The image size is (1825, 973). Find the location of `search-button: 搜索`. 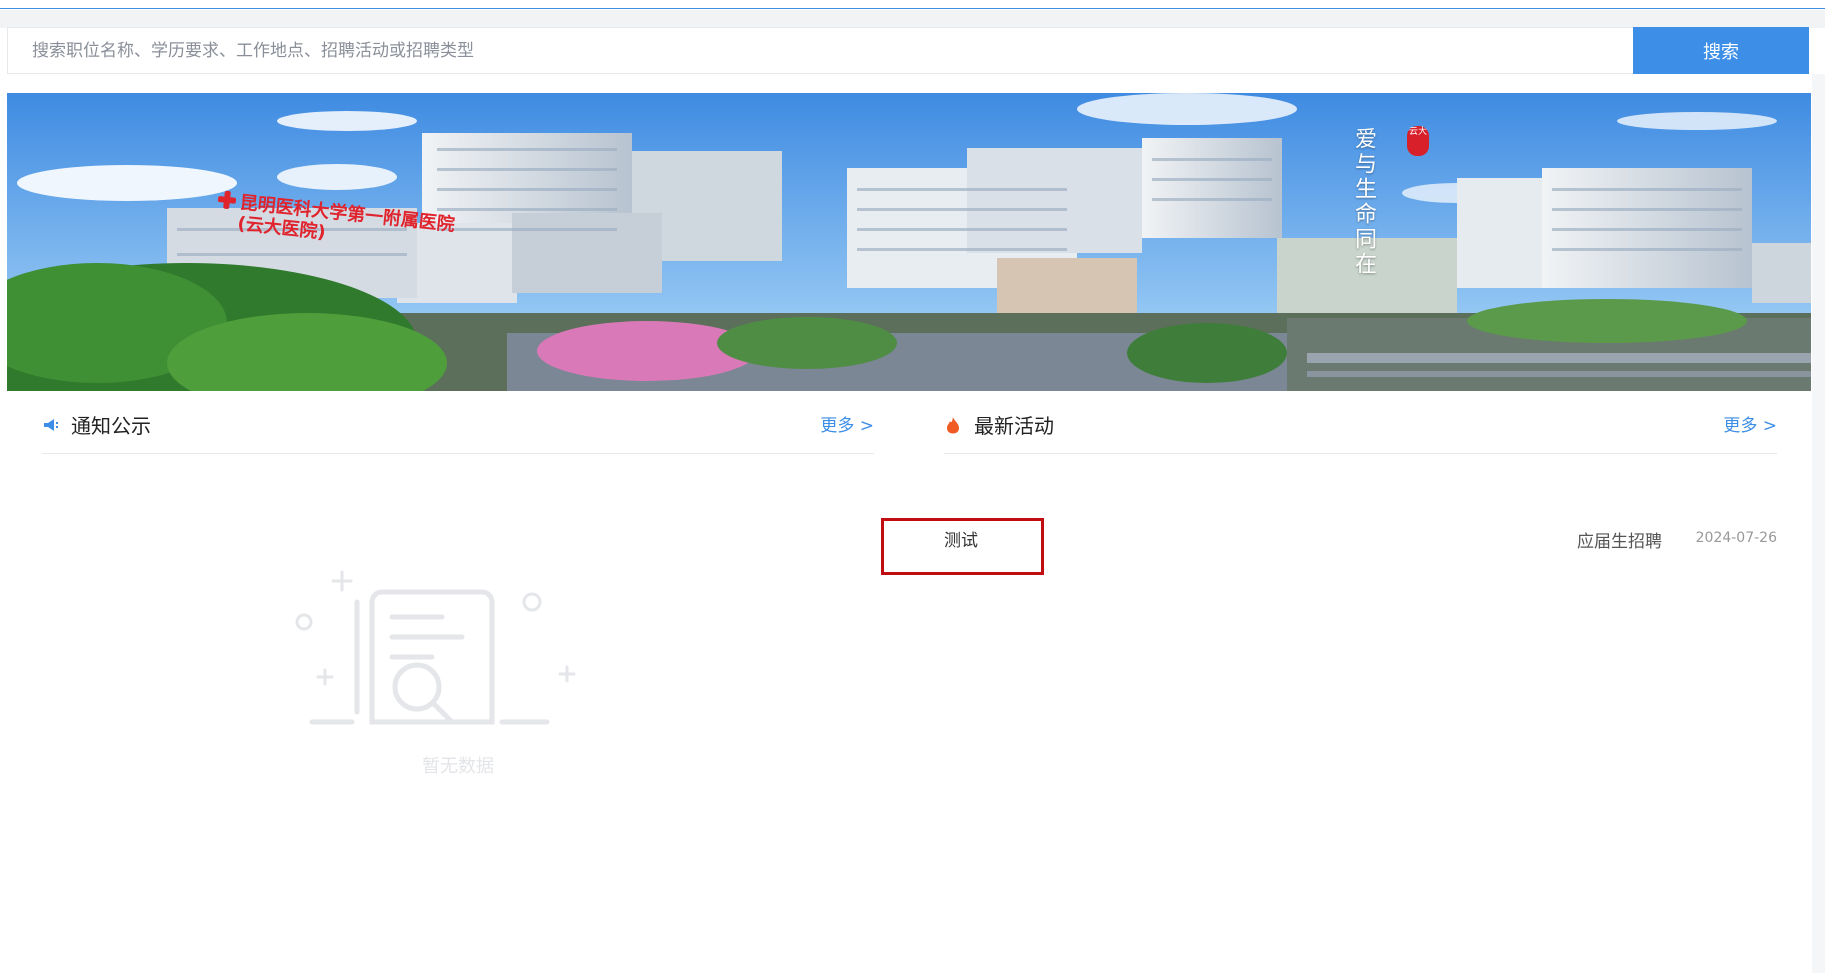

search-button: 搜索 is located at coordinates (1721, 50).